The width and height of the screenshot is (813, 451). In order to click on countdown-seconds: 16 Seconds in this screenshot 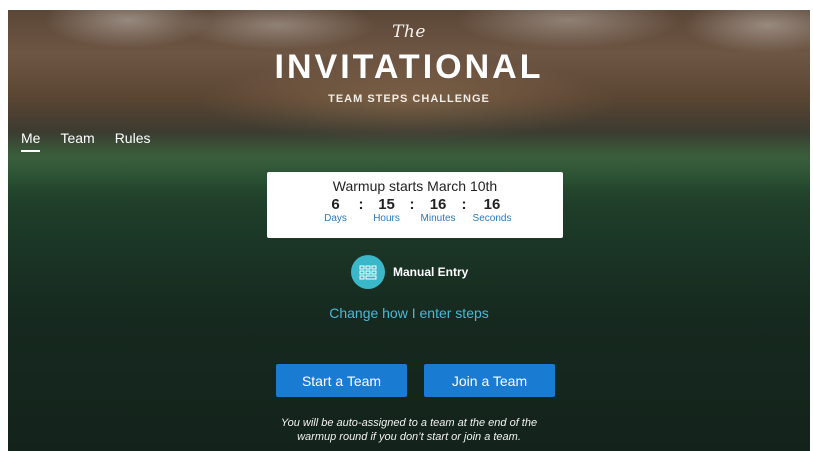, I will do `click(492, 210)`.